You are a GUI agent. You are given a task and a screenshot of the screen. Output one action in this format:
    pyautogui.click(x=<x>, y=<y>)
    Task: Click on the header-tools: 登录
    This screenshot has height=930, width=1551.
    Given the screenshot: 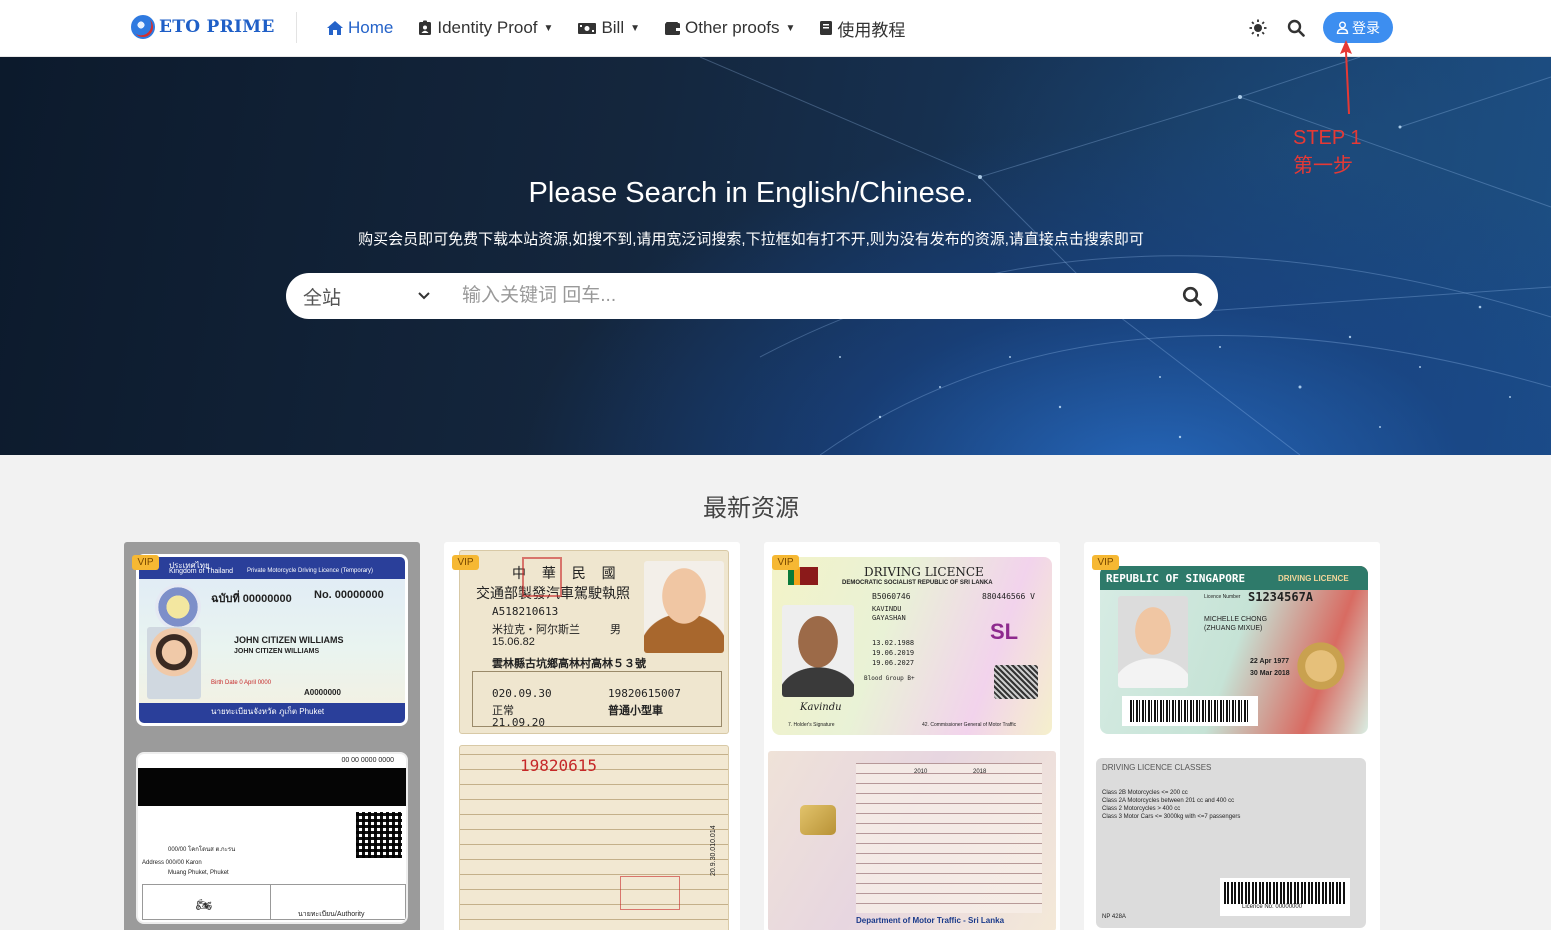 What is the action you would take?
    pyautogui.click(x=1320, y=27)
    